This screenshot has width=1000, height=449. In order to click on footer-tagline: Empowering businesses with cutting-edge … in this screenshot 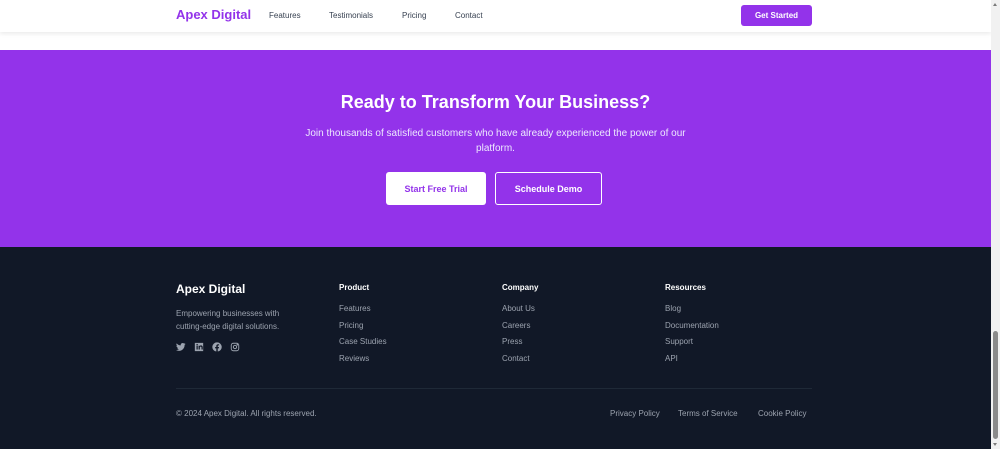, I will do `click(228, 320)`.